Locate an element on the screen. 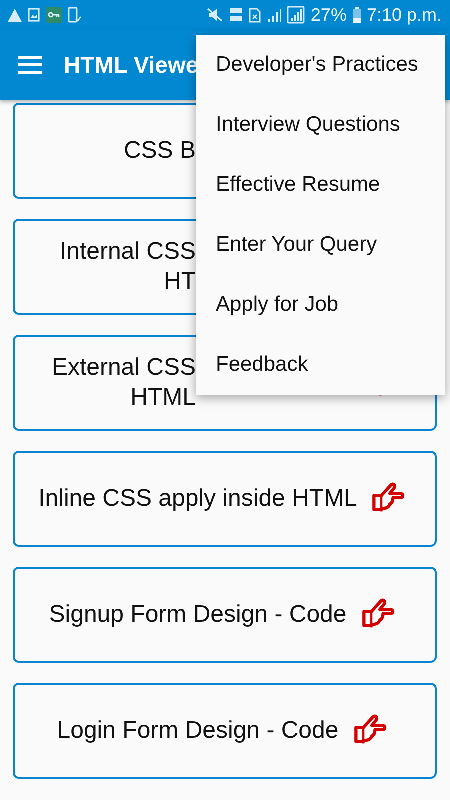  card-title: CSS B is located at coordinates (160, 151).